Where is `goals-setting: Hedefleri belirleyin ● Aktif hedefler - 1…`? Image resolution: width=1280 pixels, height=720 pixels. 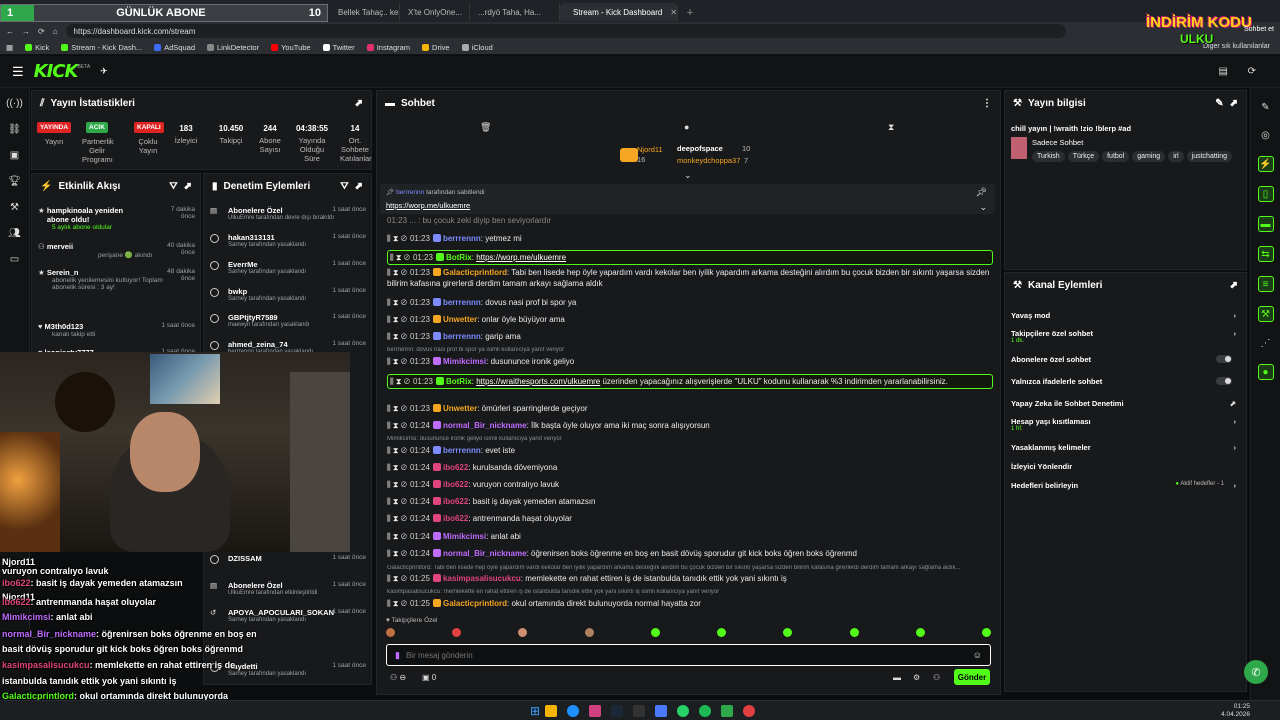
goals-setting: Hedefleri belirleyin ● Aktif hedefler - 1… is located at coordinates (1123, 485).